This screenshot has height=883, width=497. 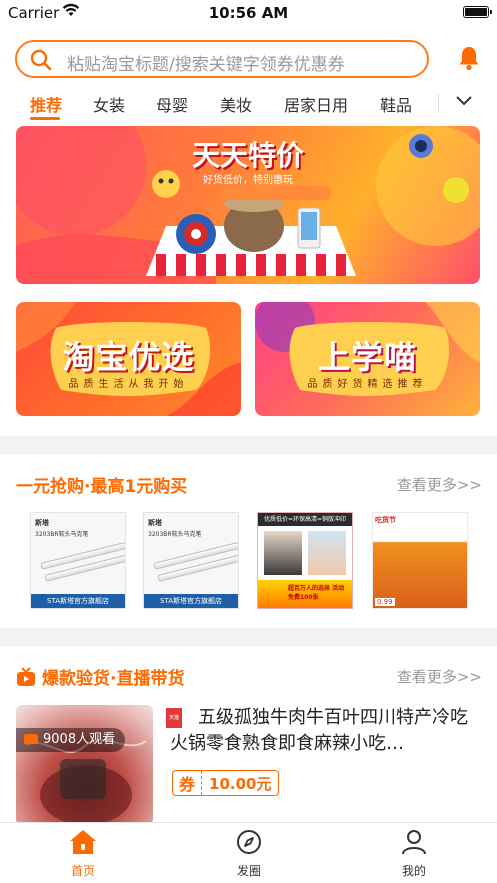 I want to click on status-bar: Carrier 10:56 AM, so click(x=248, y=13).